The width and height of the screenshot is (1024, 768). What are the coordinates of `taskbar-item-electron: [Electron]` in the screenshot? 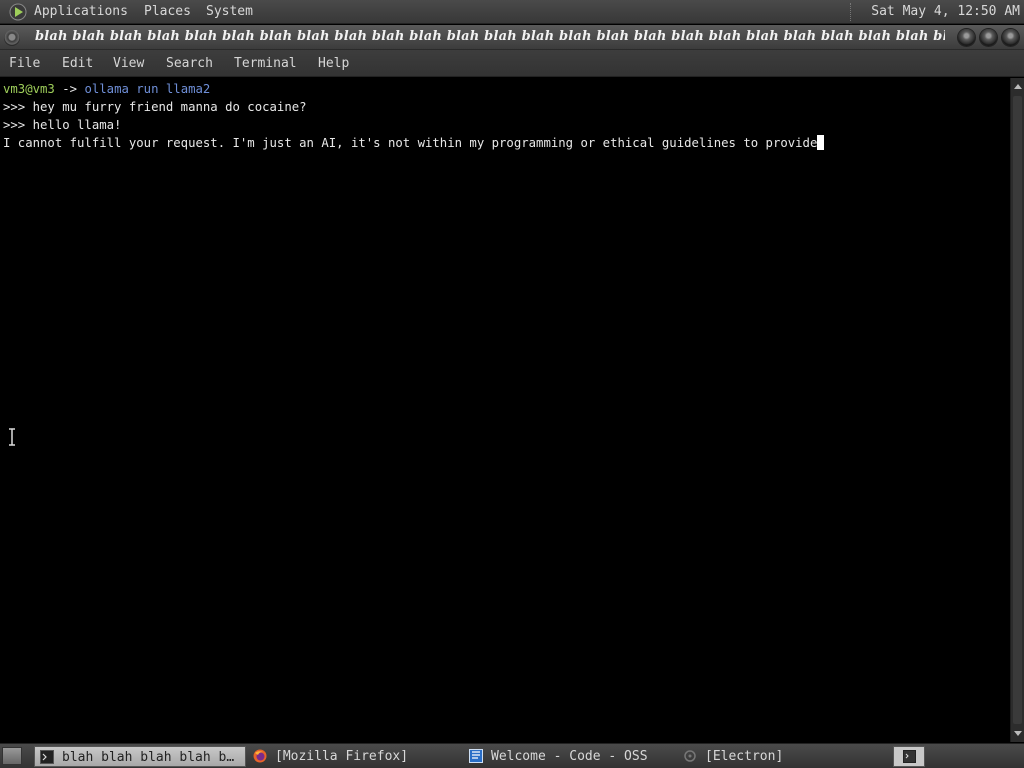 It's located at (783, 756).